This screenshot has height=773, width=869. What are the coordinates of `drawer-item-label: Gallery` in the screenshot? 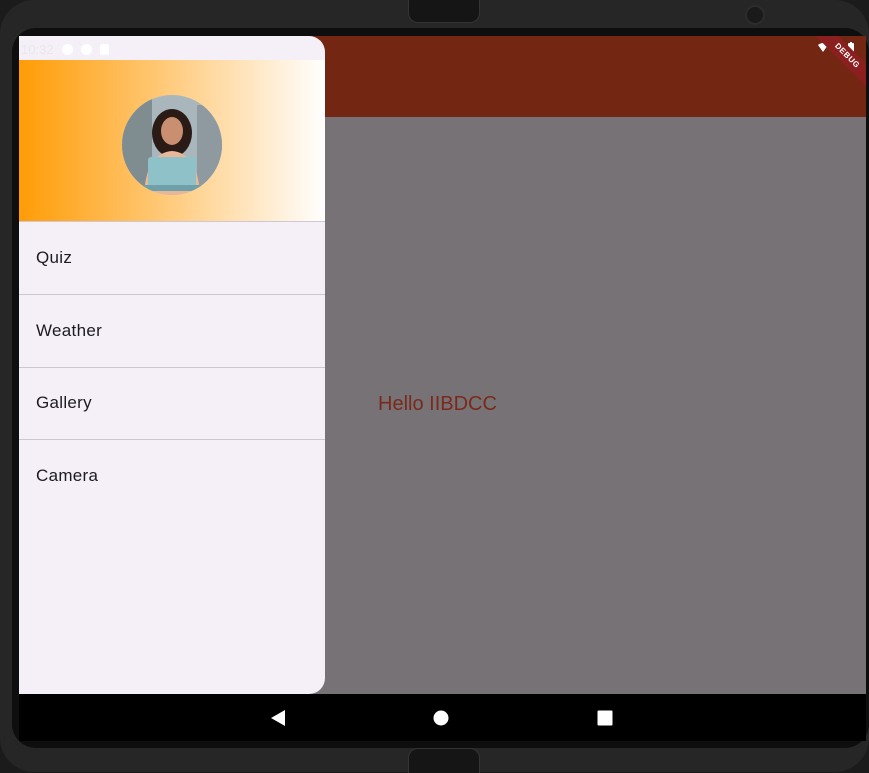 It's located at (64, 402).